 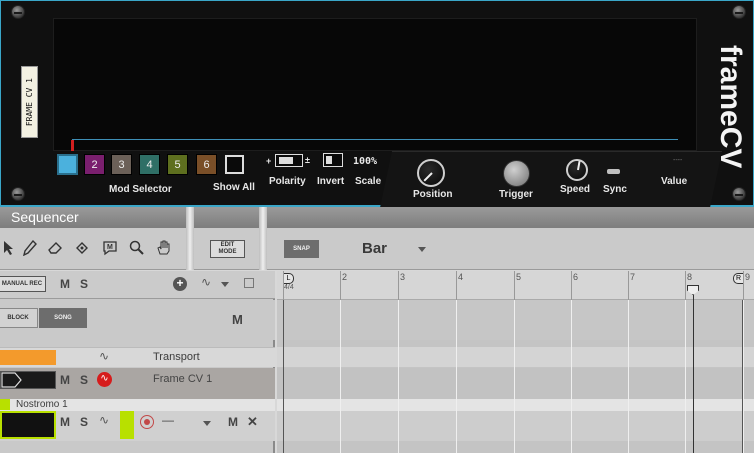 What do you see at coordinates (19, 318) in the screenshot?
I see `block-button: BLOCK` at bounding box center [19, 318].